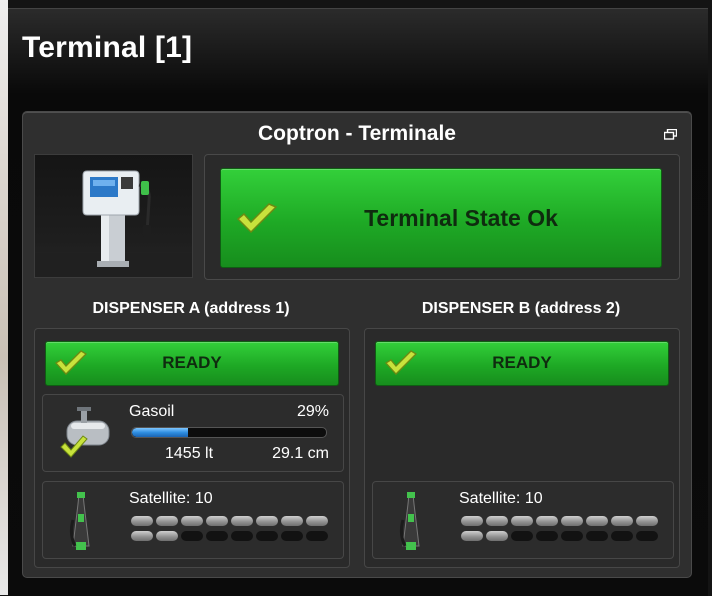 The width and height of the screenshot is (712, 596). What do you see at coordinates (152, 411) in the screenshot?
I see `fuel-name: Gasoil` at bounding box center [152, 411].